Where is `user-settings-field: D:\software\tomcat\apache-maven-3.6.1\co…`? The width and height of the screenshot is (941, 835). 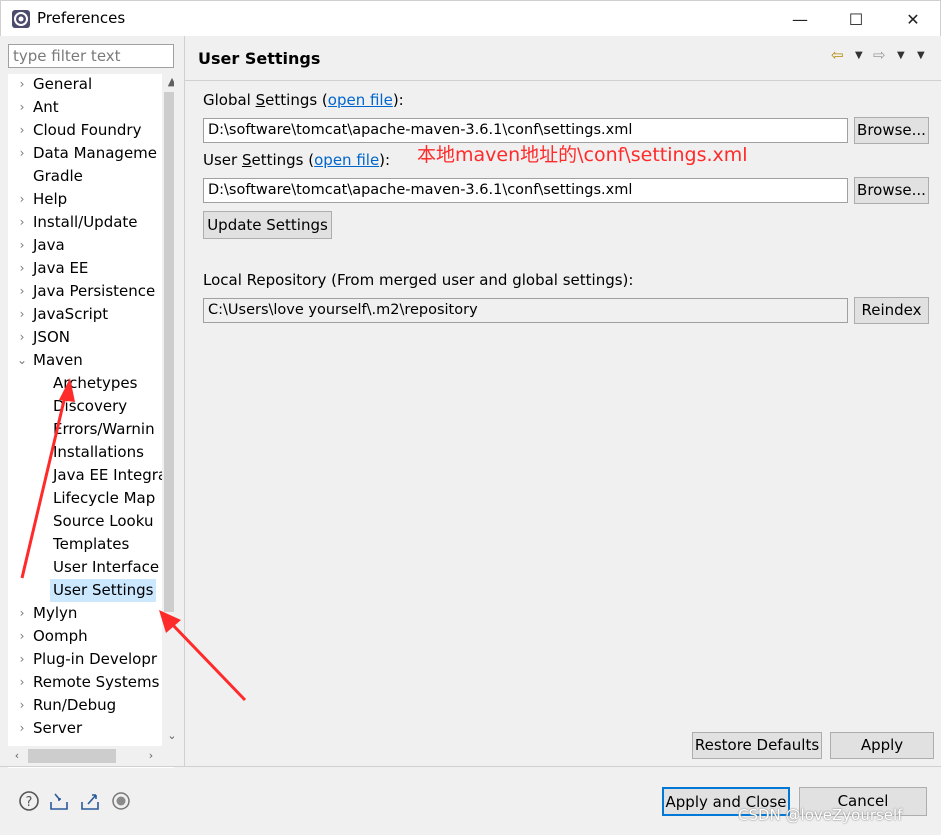 user-settings-field: D:\software\tomcat\apache-maven-3.6.1\co… is located at coordinates (525, 190).